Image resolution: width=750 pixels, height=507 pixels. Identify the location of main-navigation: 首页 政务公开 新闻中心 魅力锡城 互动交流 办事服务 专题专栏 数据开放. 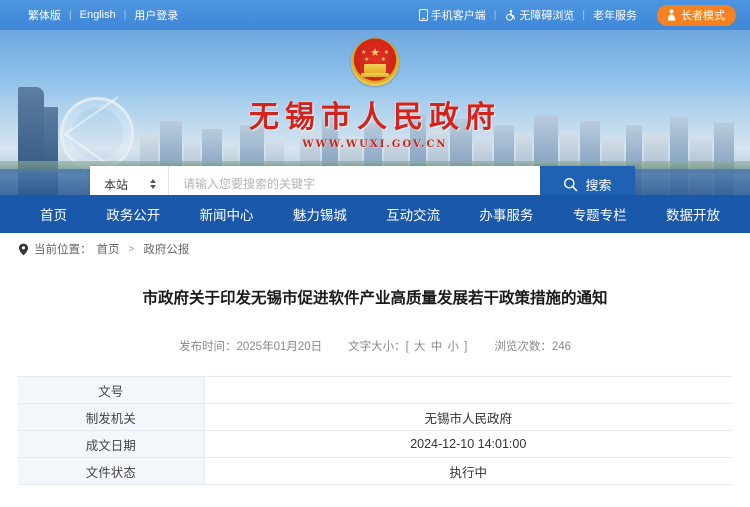
(375, 214).